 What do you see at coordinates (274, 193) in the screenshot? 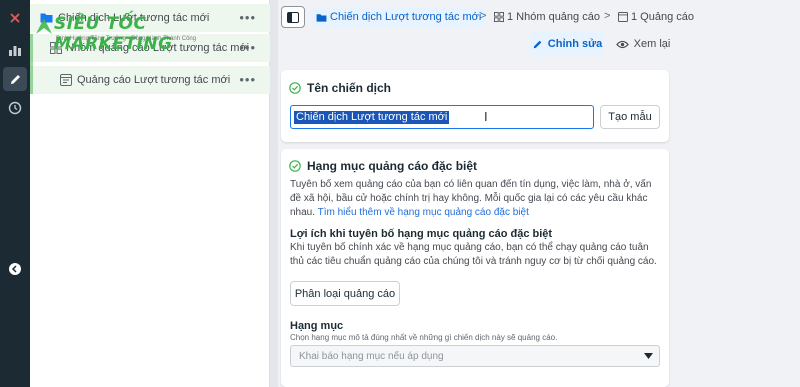
I see `panel-splitter` at bounding box center [274, 193].